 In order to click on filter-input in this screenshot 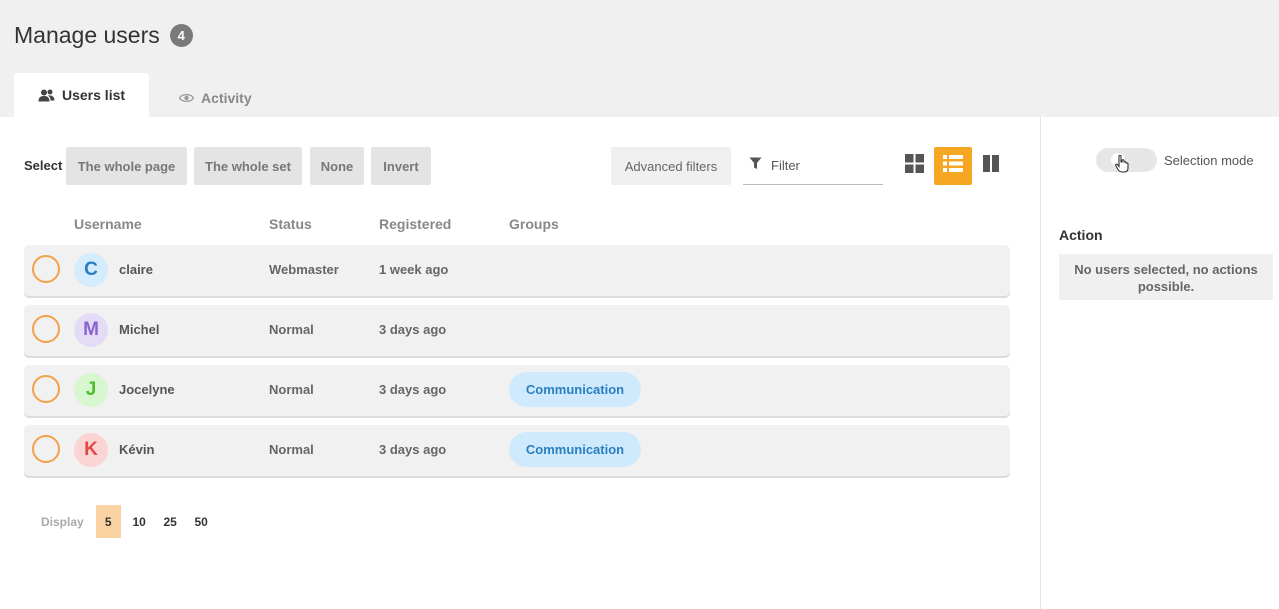, I will do `click(823, 165)`.